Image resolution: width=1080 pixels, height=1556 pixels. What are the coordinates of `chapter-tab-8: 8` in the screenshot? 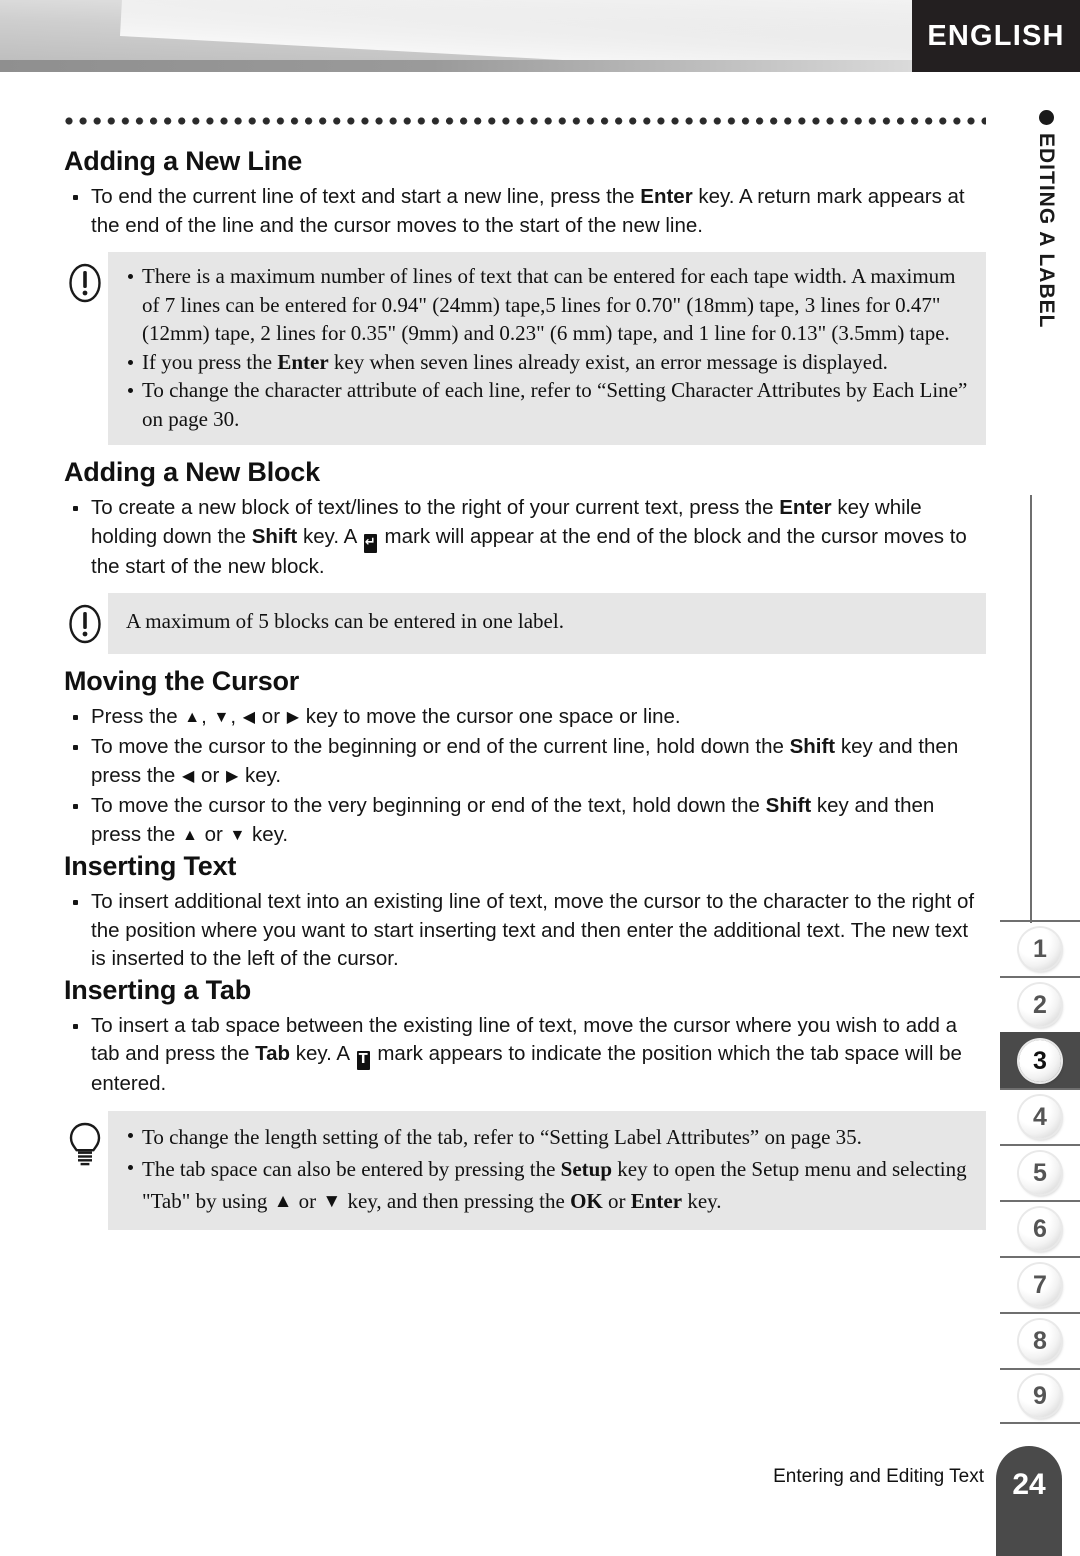 It's located at (1040, 1340).